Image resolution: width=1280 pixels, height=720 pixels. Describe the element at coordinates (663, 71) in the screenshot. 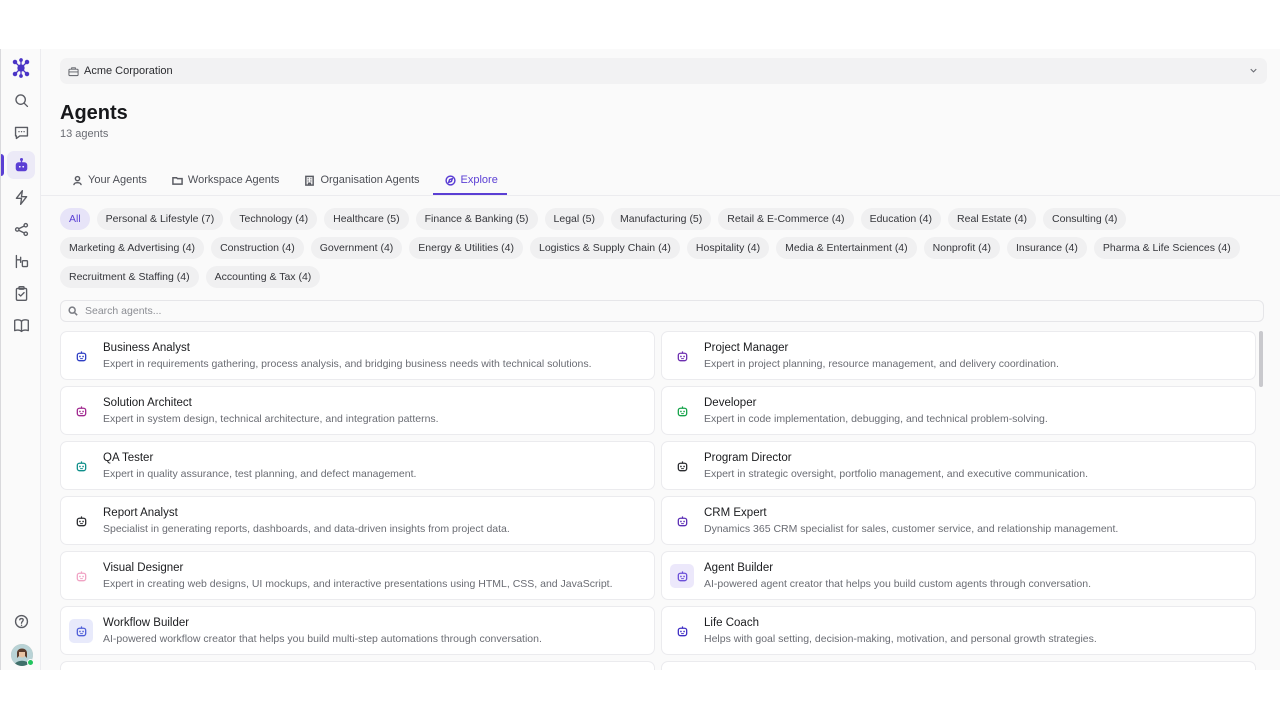

I see `workspace-selector: Acme Corporation` at that location.